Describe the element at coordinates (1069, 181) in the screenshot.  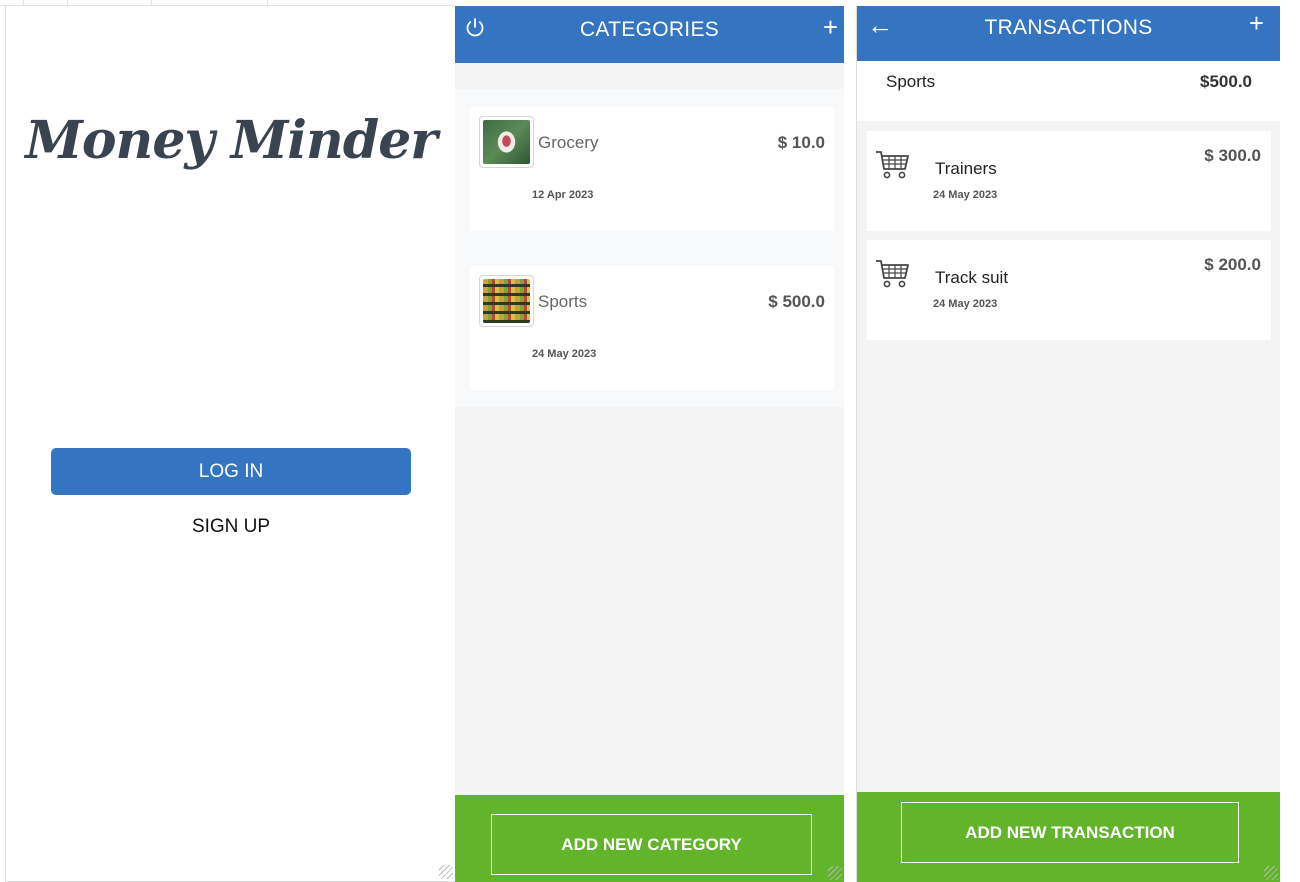
I see `transaction-card-trainers: Trainers $ 300.0 24 May 2023` at that location.